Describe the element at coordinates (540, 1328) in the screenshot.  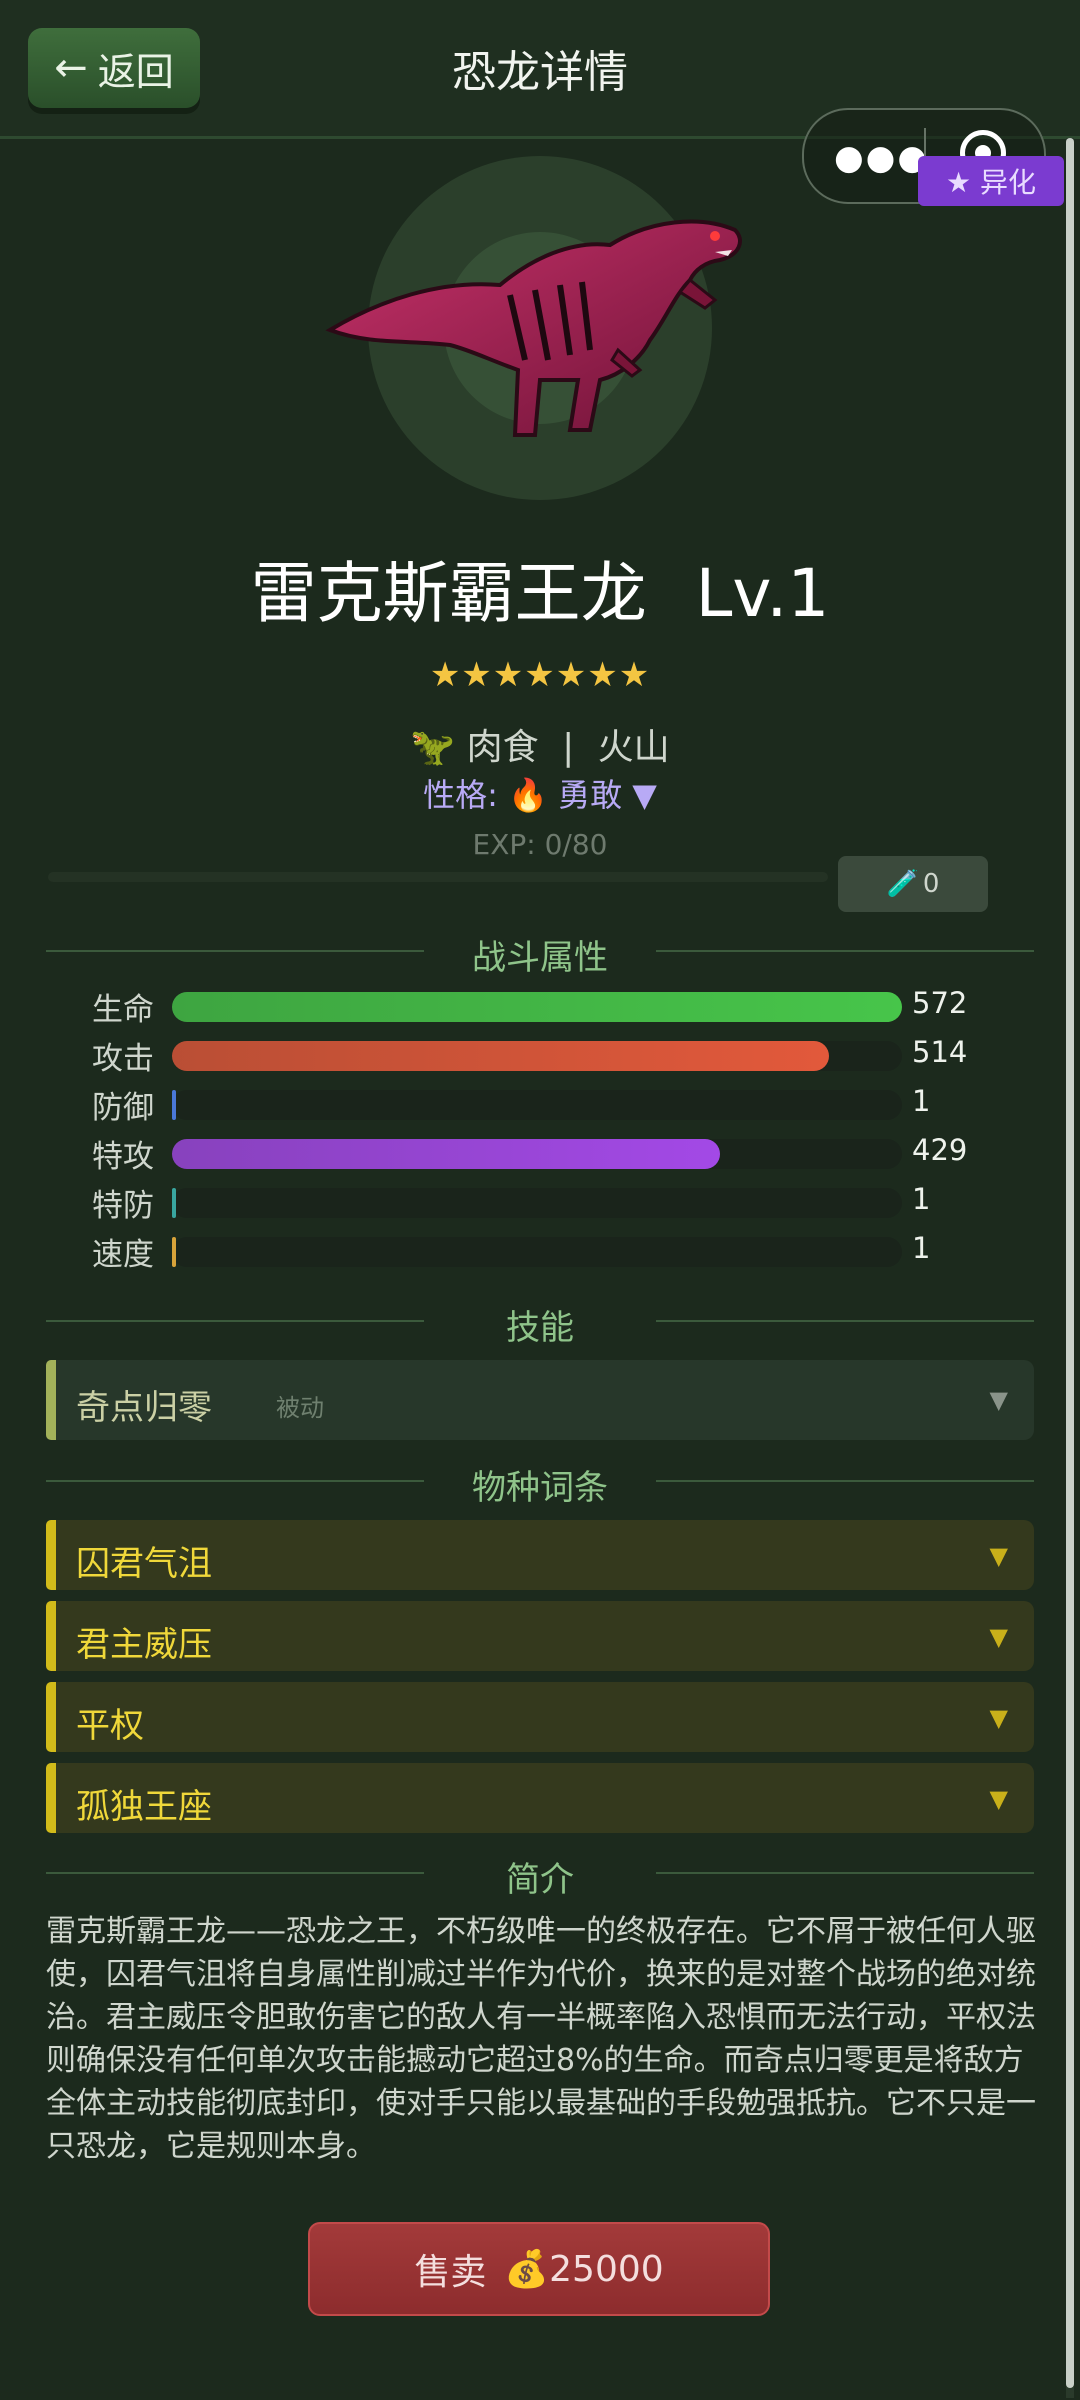
I see `section-title: 技能` at that location.